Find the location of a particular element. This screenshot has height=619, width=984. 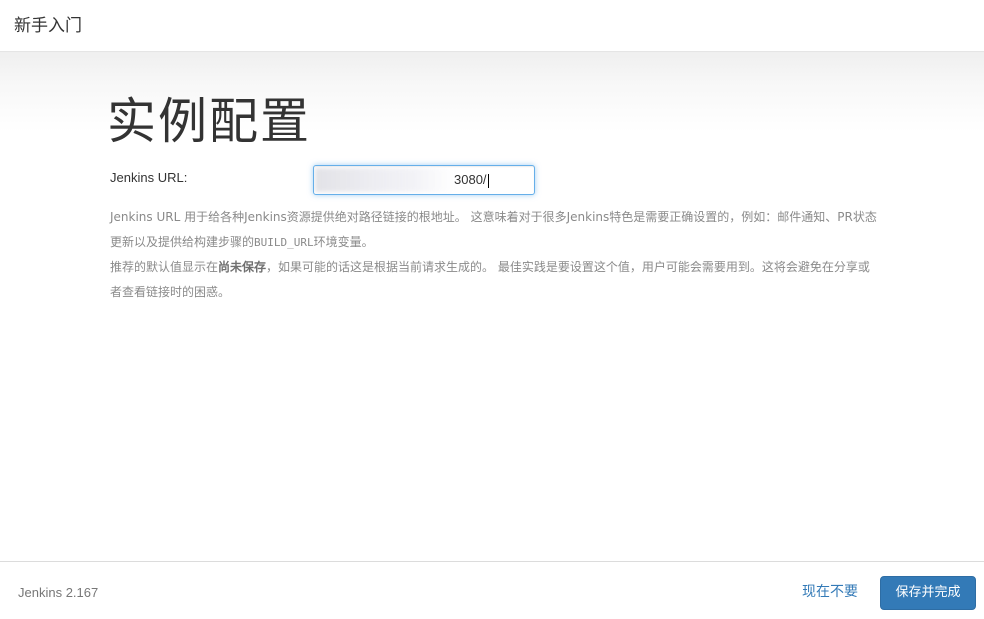

save-and-finish-button: 保存并完成 is located at coordinates (928, 593).